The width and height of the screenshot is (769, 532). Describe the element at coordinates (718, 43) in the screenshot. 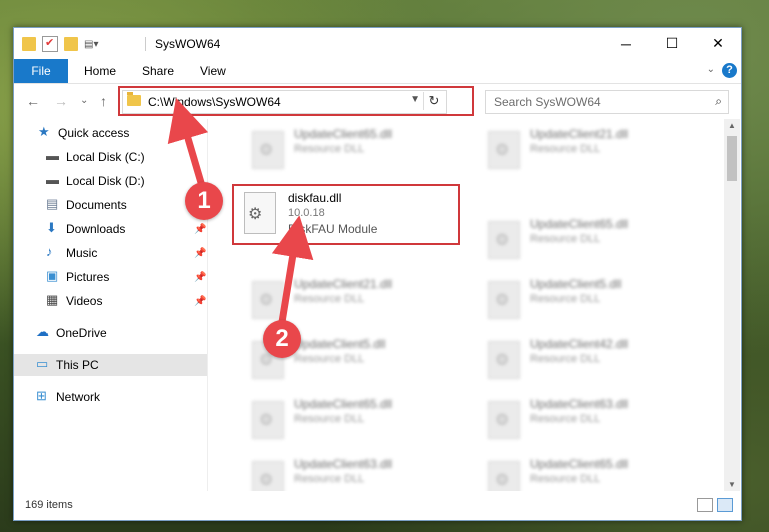

I see `close-button: ✕` at that location.